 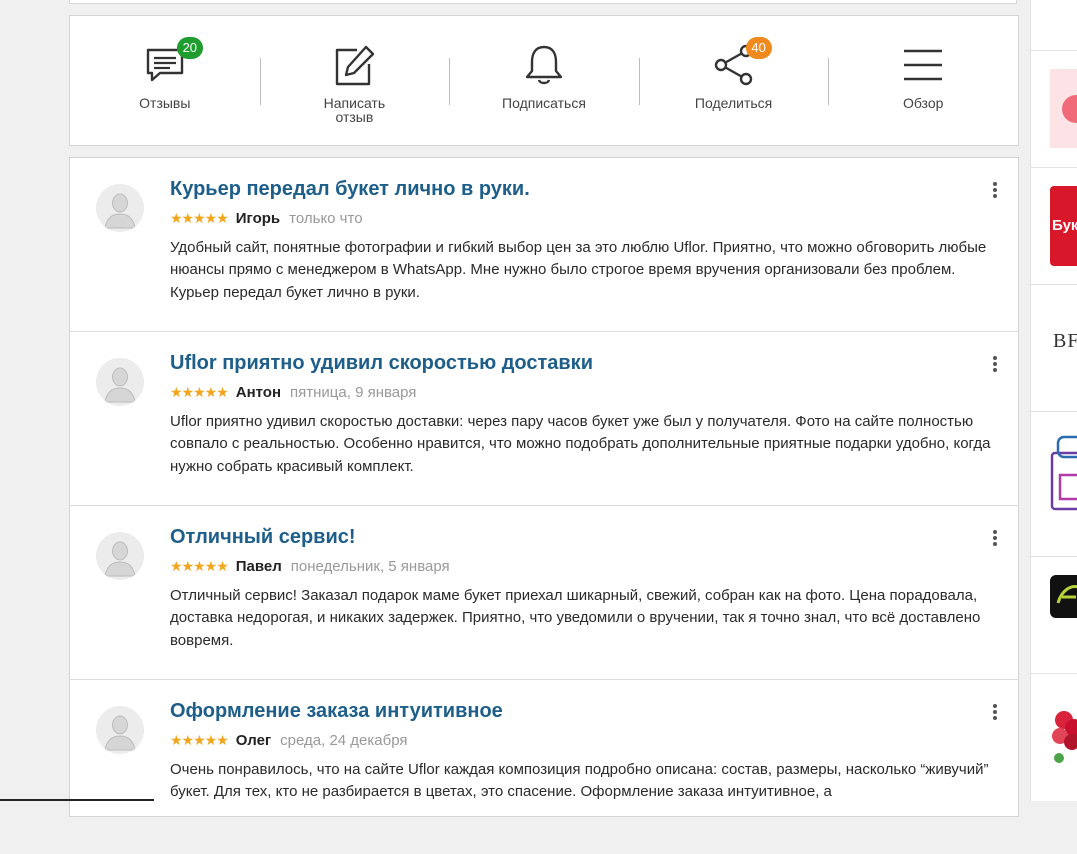 What do you see at coordinates (263, 537) in the screenshot?
I see `review-title: Отличный сервис!` at bounding box center [263, 537].